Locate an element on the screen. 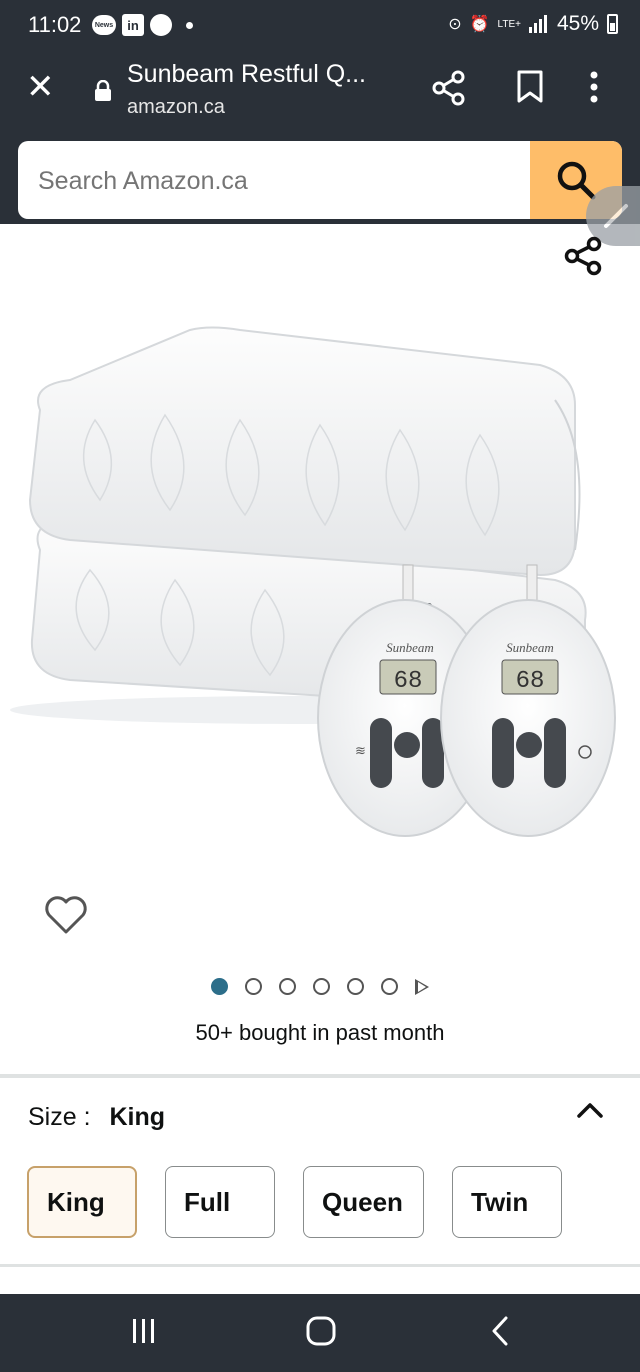  battery-percent: 45% is located at coordinates (577, 23).